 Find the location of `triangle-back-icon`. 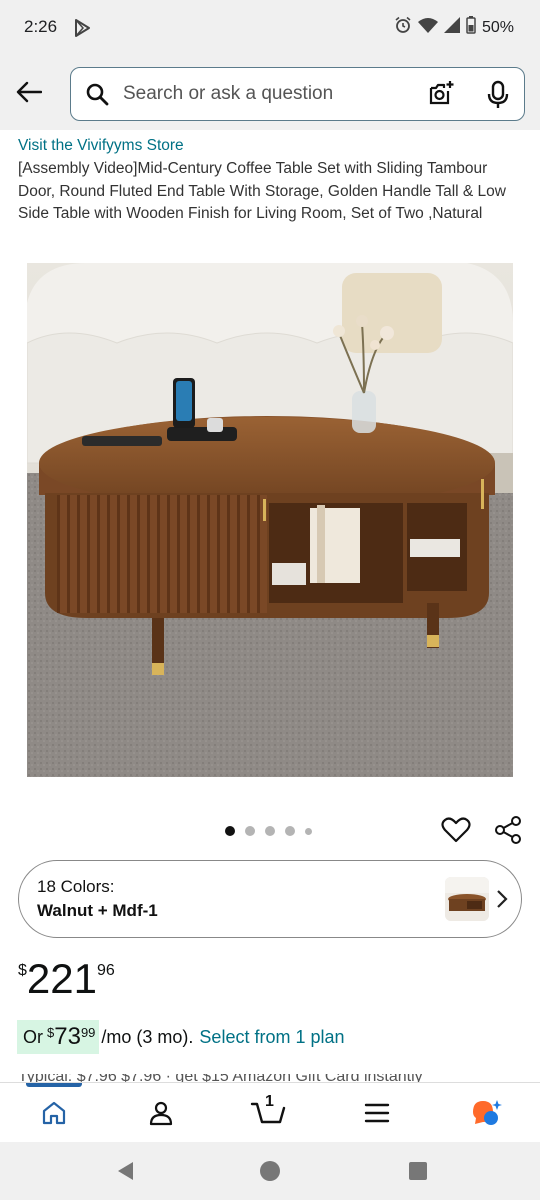

triangle-back-icon is located at coordinates (125, 1171).